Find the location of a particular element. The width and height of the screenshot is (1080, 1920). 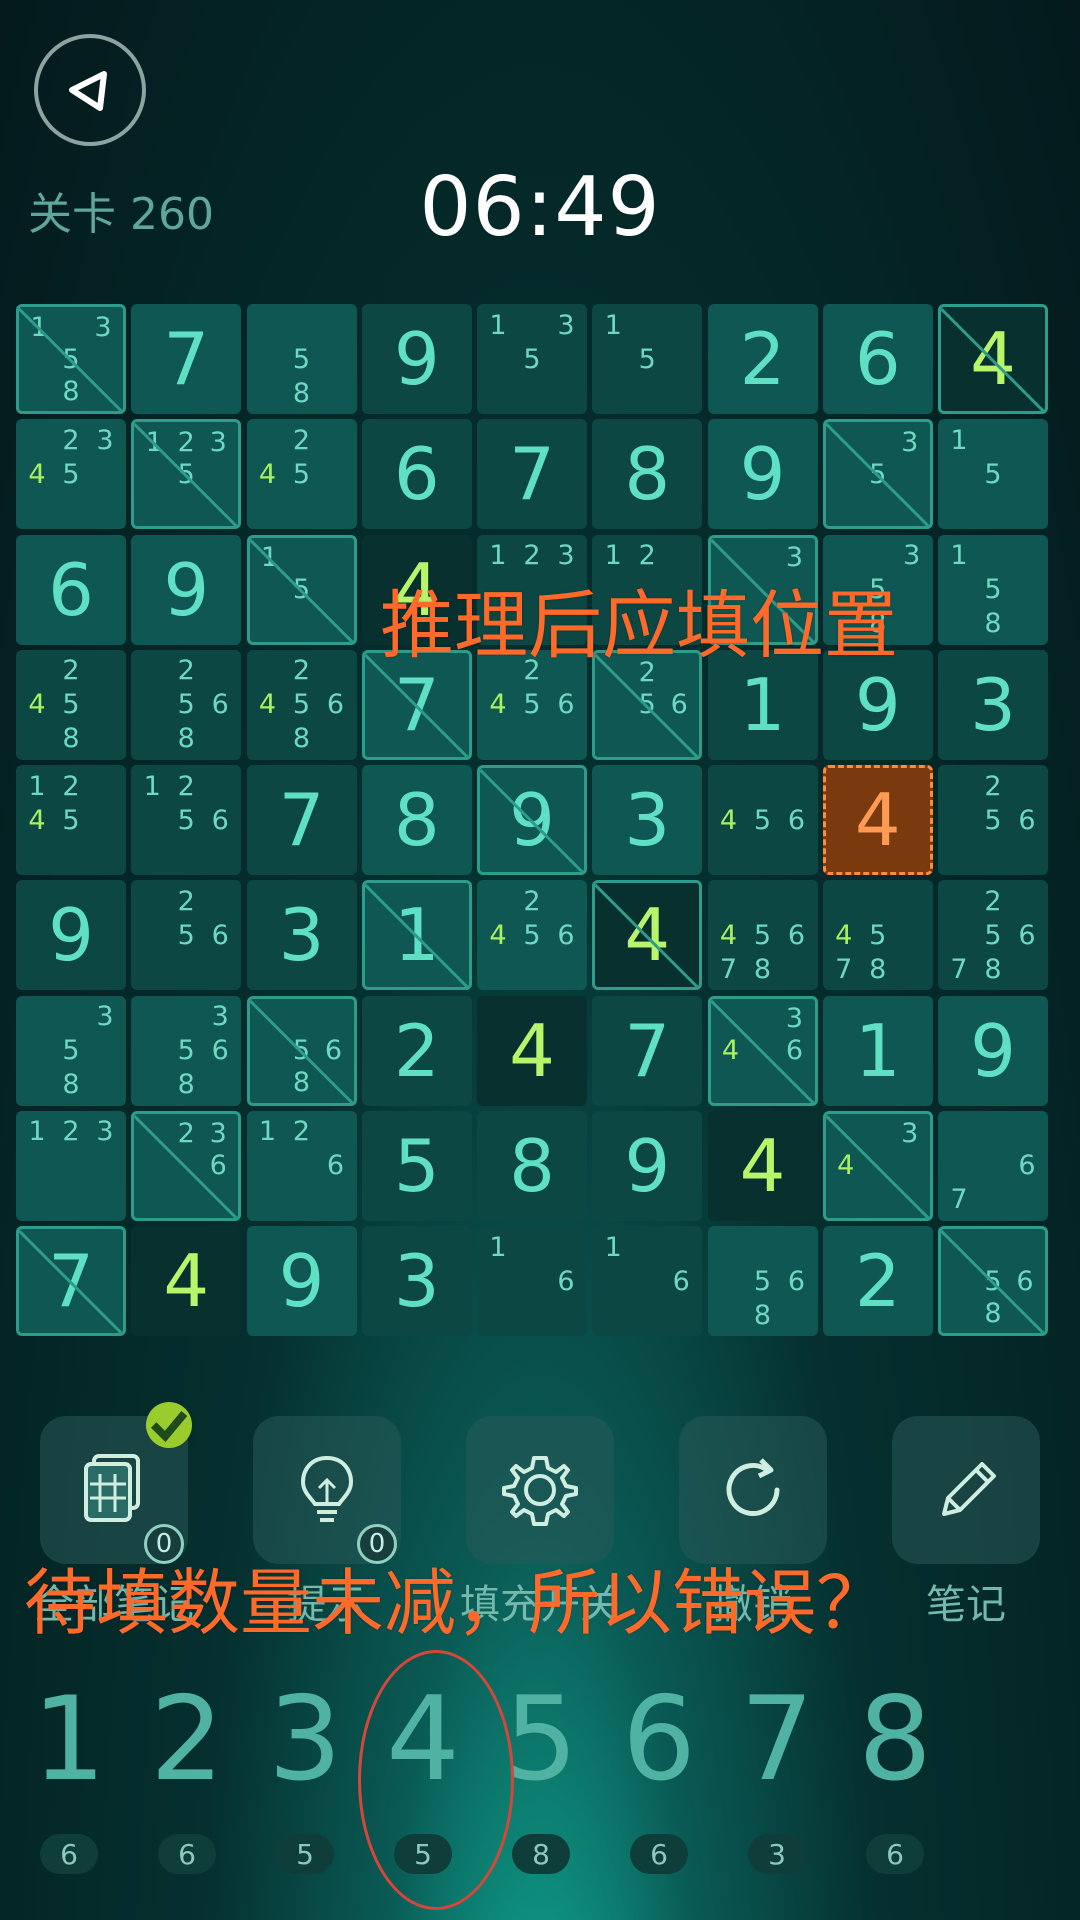

cell-r9-c3: 9 is located at coordinates (301, 1281).